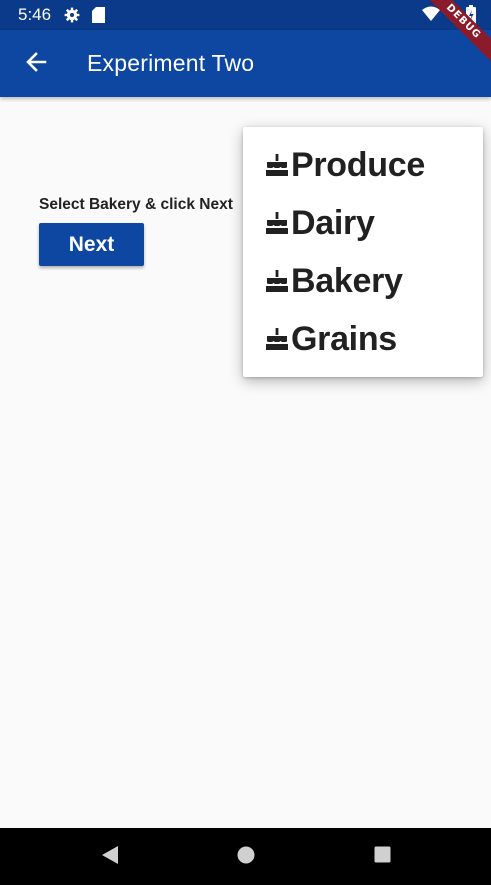 The height and width of the screenshot is (885, 491). Describe the element at coordinates (347, 280) in the screenshot. I see `menu-item-label: Bakery` at that location.